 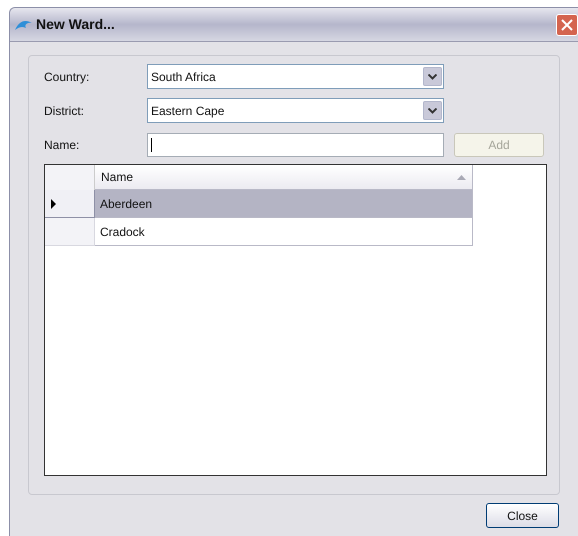 What do you see at coordinates (24, 24) in the screenshot?
I see `wave-icon` at bounding box center [24, 24].